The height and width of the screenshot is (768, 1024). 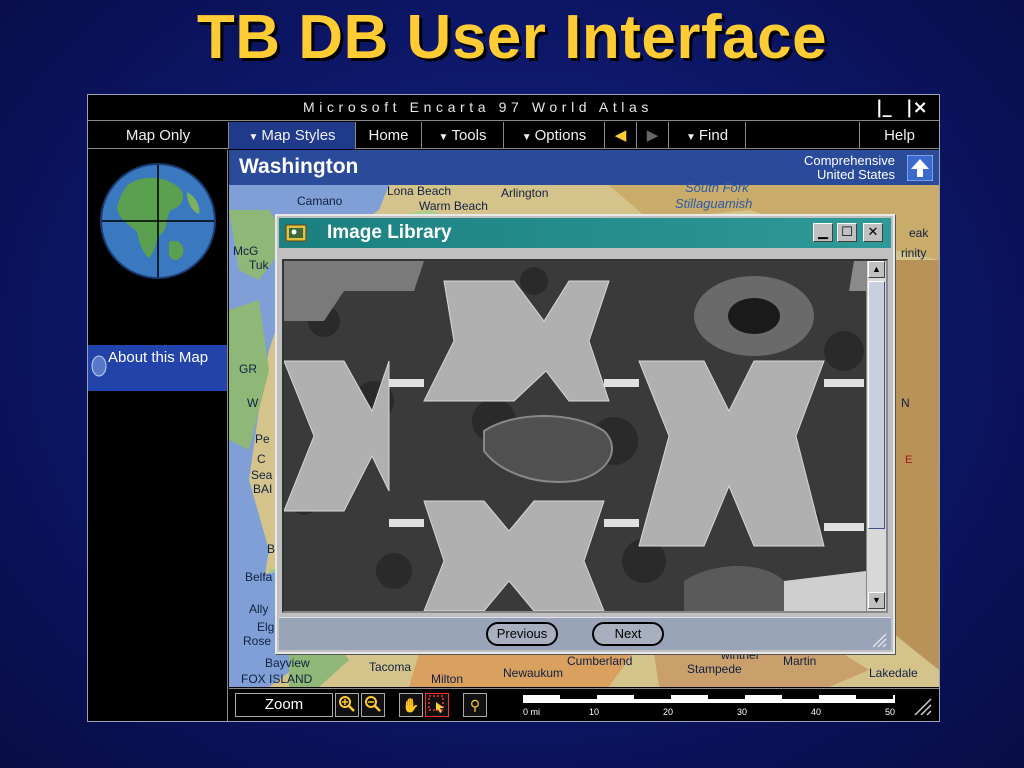 What do you see at coordinates (560, 135) in the screenshot?
I see `menu-options-label: Options` at bounding box center [560, 135].